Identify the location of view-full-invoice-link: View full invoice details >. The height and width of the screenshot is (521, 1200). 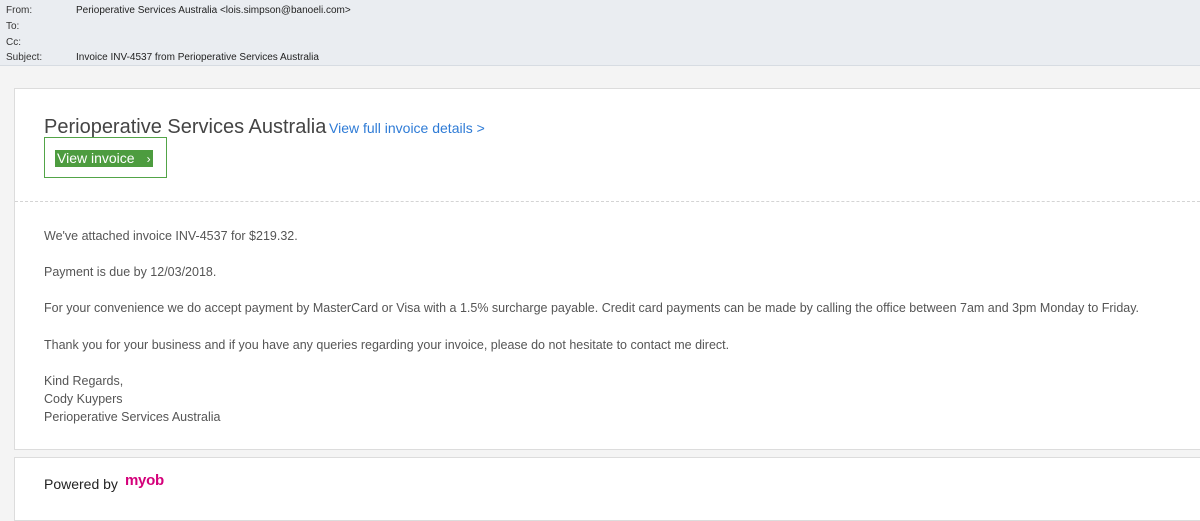
(407, 128).